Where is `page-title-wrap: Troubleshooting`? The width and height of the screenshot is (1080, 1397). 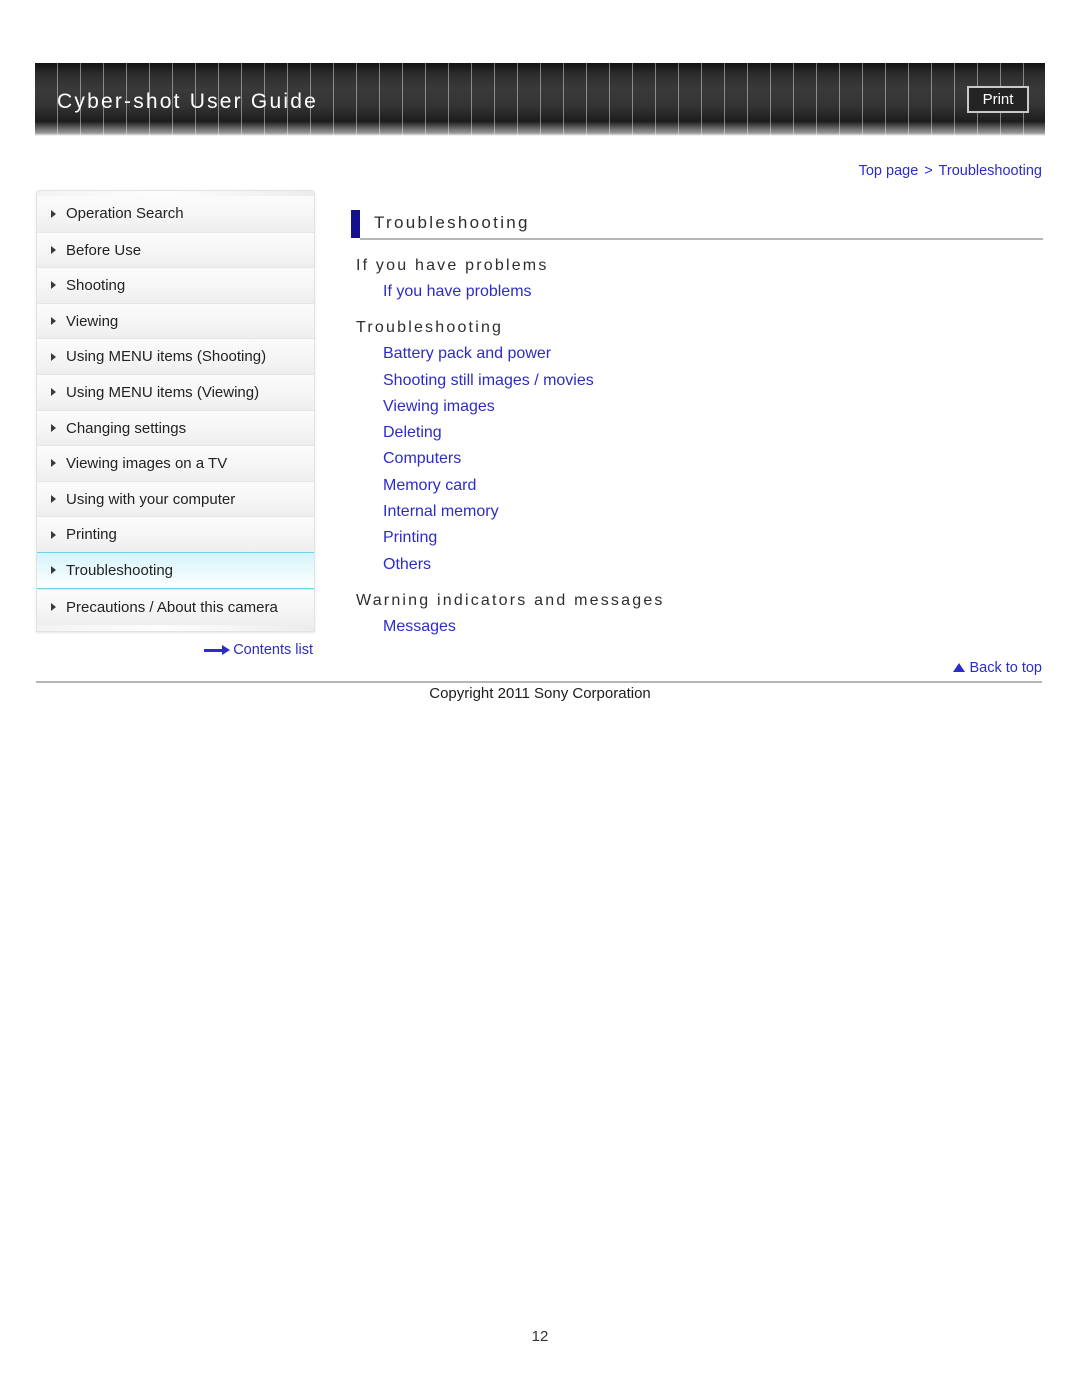 page-title-wrap: Troubleshooting is located at coordinates (697, 226).